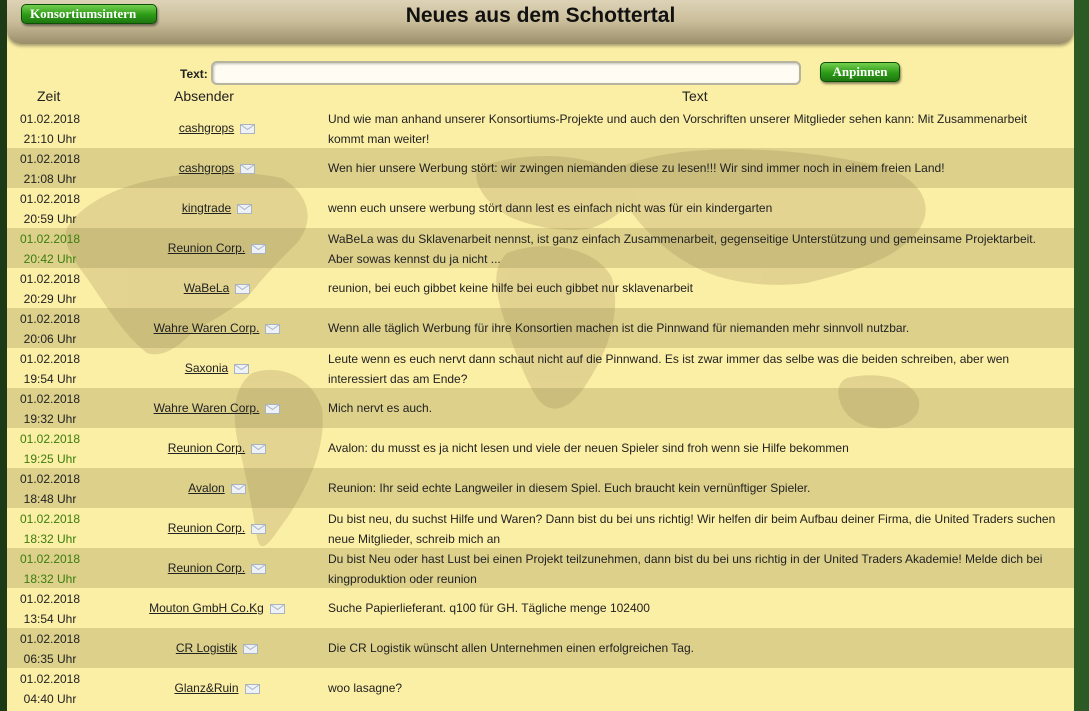 The image size is (1089, 711). What do you see at coordinates (50, 209) in the screenshot?
I see `message-timestamp: 01.02.2018 20:59 Uhr` at bounding box center [50, 209].